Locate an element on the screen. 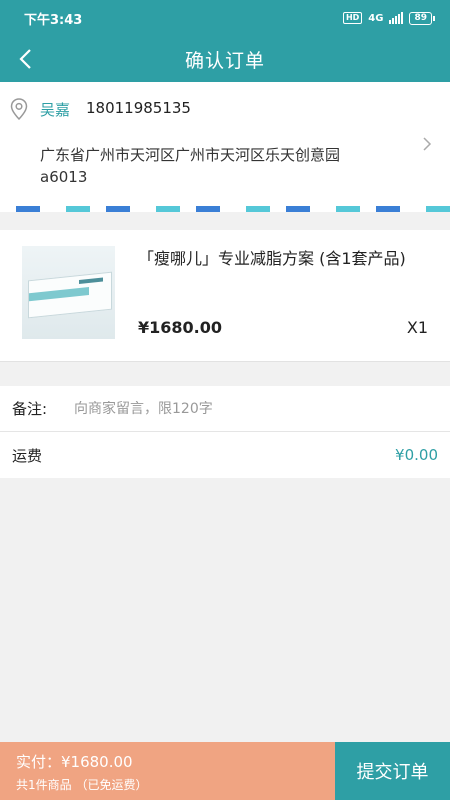 Image resolution: width=450 pixels, height=800 pixels. signal-icon is located at coordinates (396, 18).